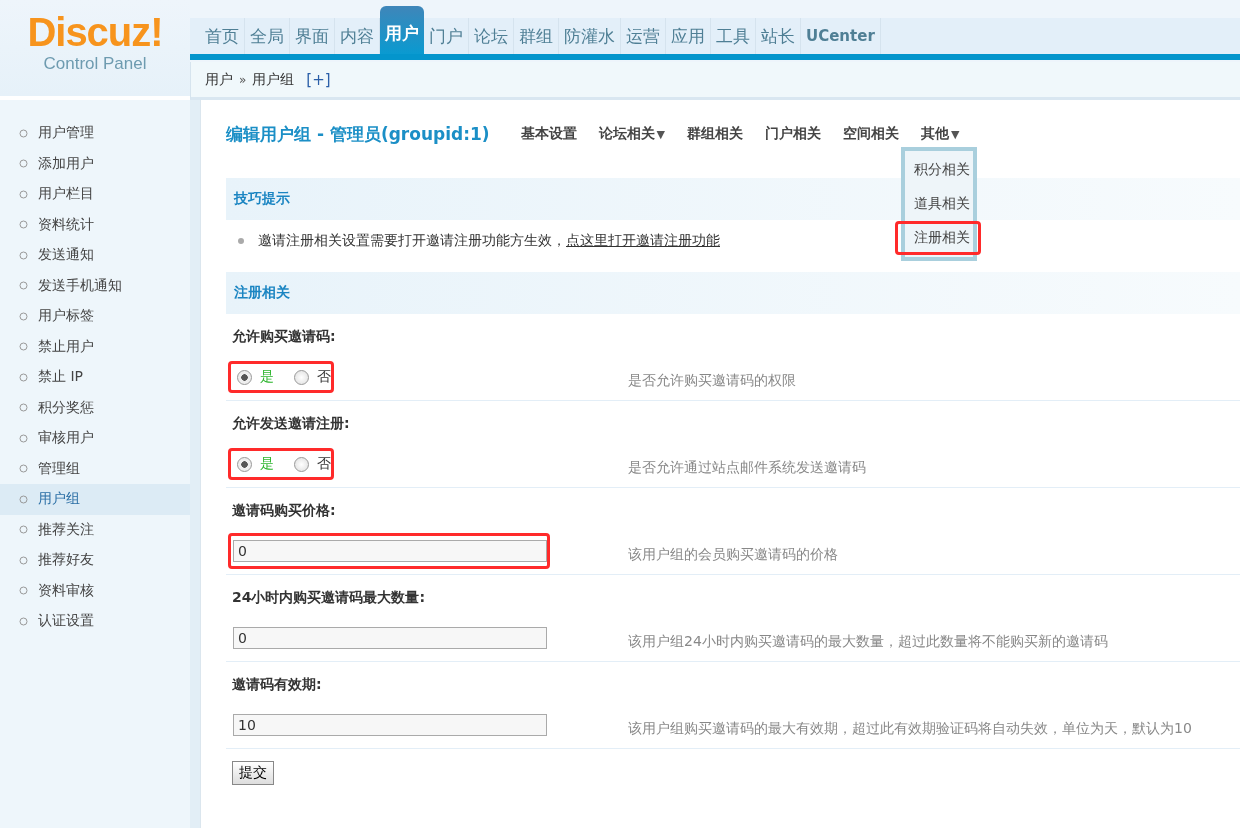  Describe the element at coordinates (938, 238) in the screenshot. I see `menu-item: 注册相关` at that location.